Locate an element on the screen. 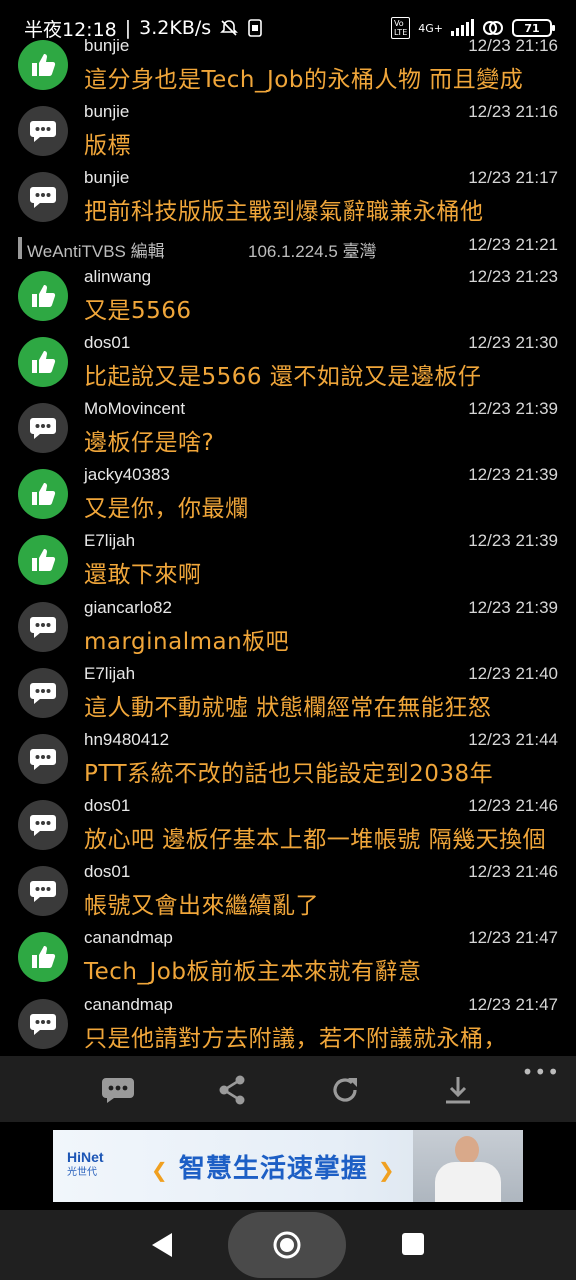 The width and height of the screenshot is (576, 1280). comment-text: 把前科技版版主戰到爆氣辭職兼永桶他 is located at coordinates (284, 212).